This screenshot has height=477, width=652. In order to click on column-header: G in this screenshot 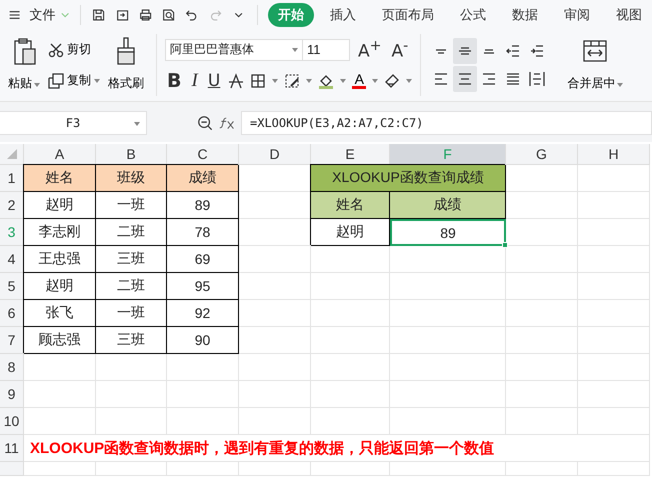, I will do `click(542, 154)`.